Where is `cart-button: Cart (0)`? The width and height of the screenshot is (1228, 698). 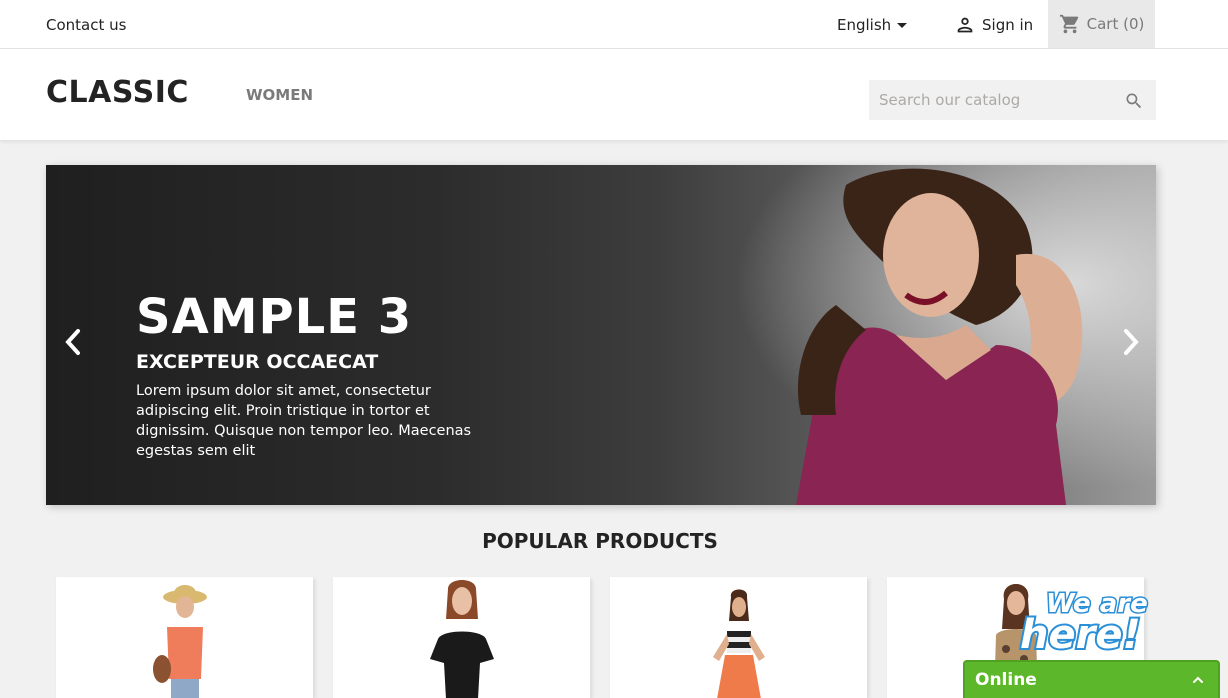 cart-button: Cart (0) is located at coordinates (1101, 24).